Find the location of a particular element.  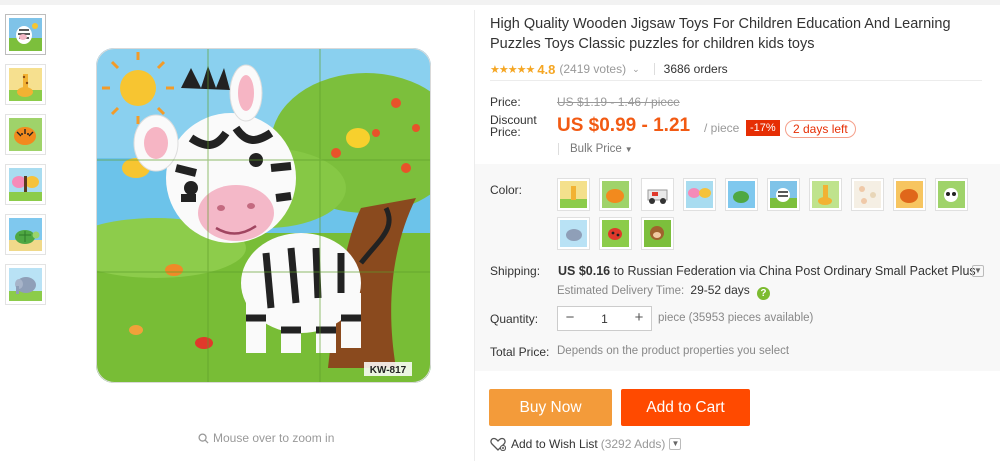

shipping-carrier: China Post Ordinary Small Packet Plus is located at coordinates (867, 271).